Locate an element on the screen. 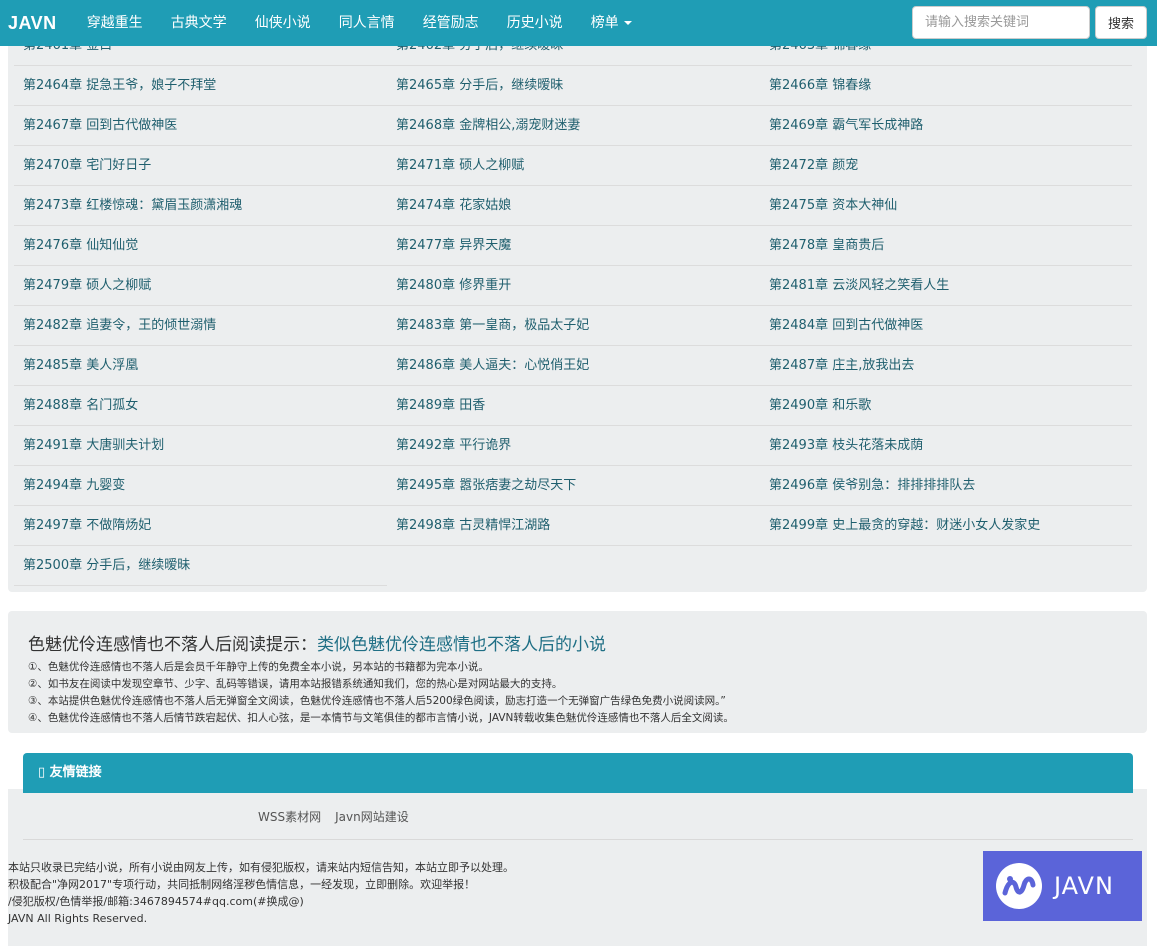 The image size is (1157, 946). friend-links-header: ▯ 友情链接 is located at coordinates (578, 773).